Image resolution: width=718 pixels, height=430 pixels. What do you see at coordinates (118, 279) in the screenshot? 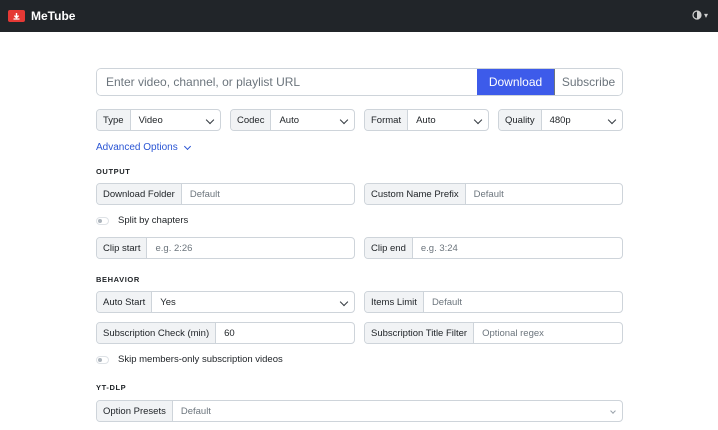
I see `behavior-heading: BEHAVIOR` at bounding box center [118, 279].